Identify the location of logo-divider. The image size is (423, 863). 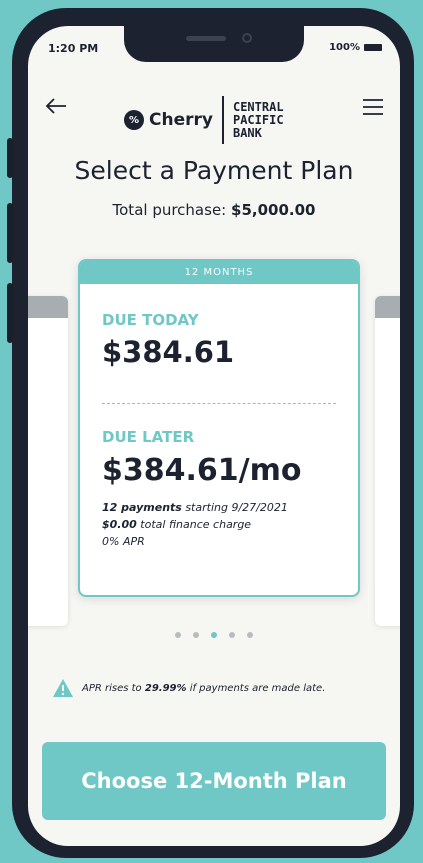
(222, 120).